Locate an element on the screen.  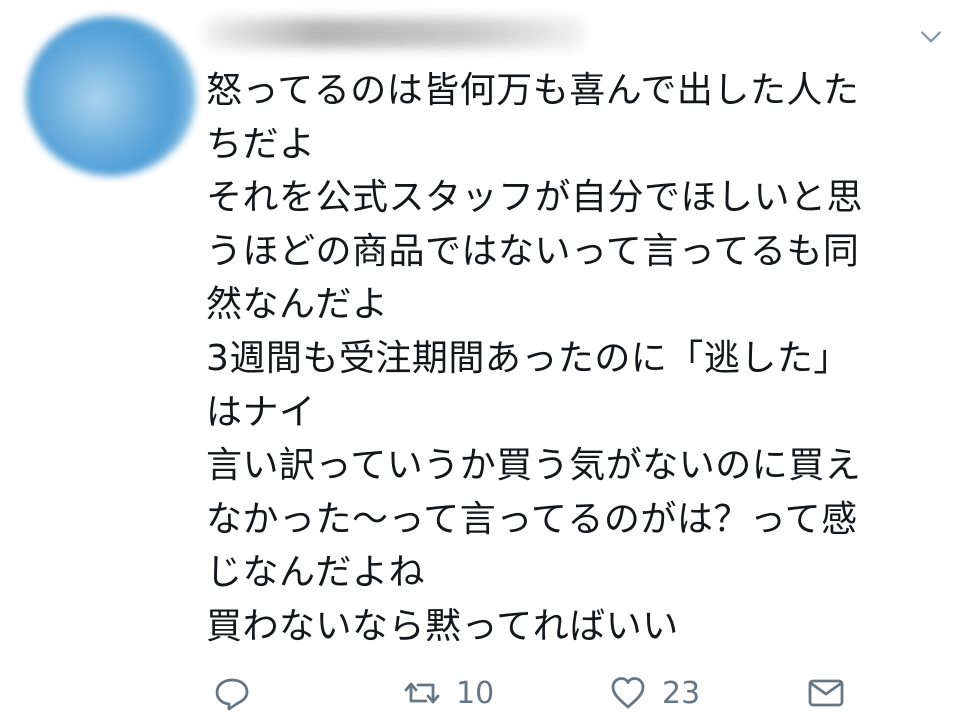
tweet-text-line: 然なんだよ is located at coordinates (297, 305).